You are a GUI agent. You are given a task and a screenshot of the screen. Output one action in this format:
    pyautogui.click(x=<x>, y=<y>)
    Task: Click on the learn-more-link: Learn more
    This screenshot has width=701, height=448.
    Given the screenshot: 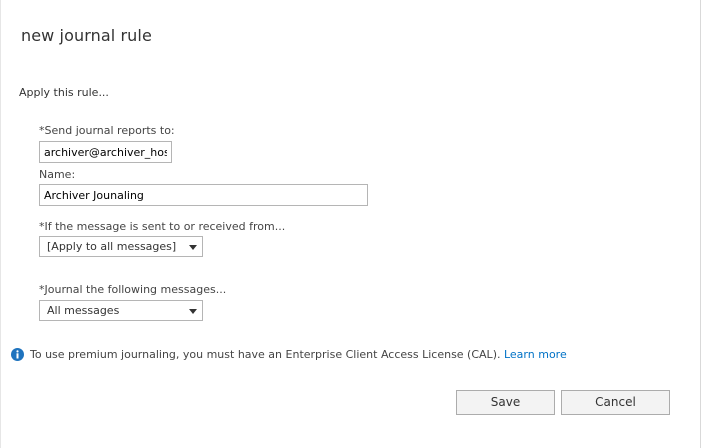 What is the action you would take?
    pyautogui.click(x=535, y=354)
    